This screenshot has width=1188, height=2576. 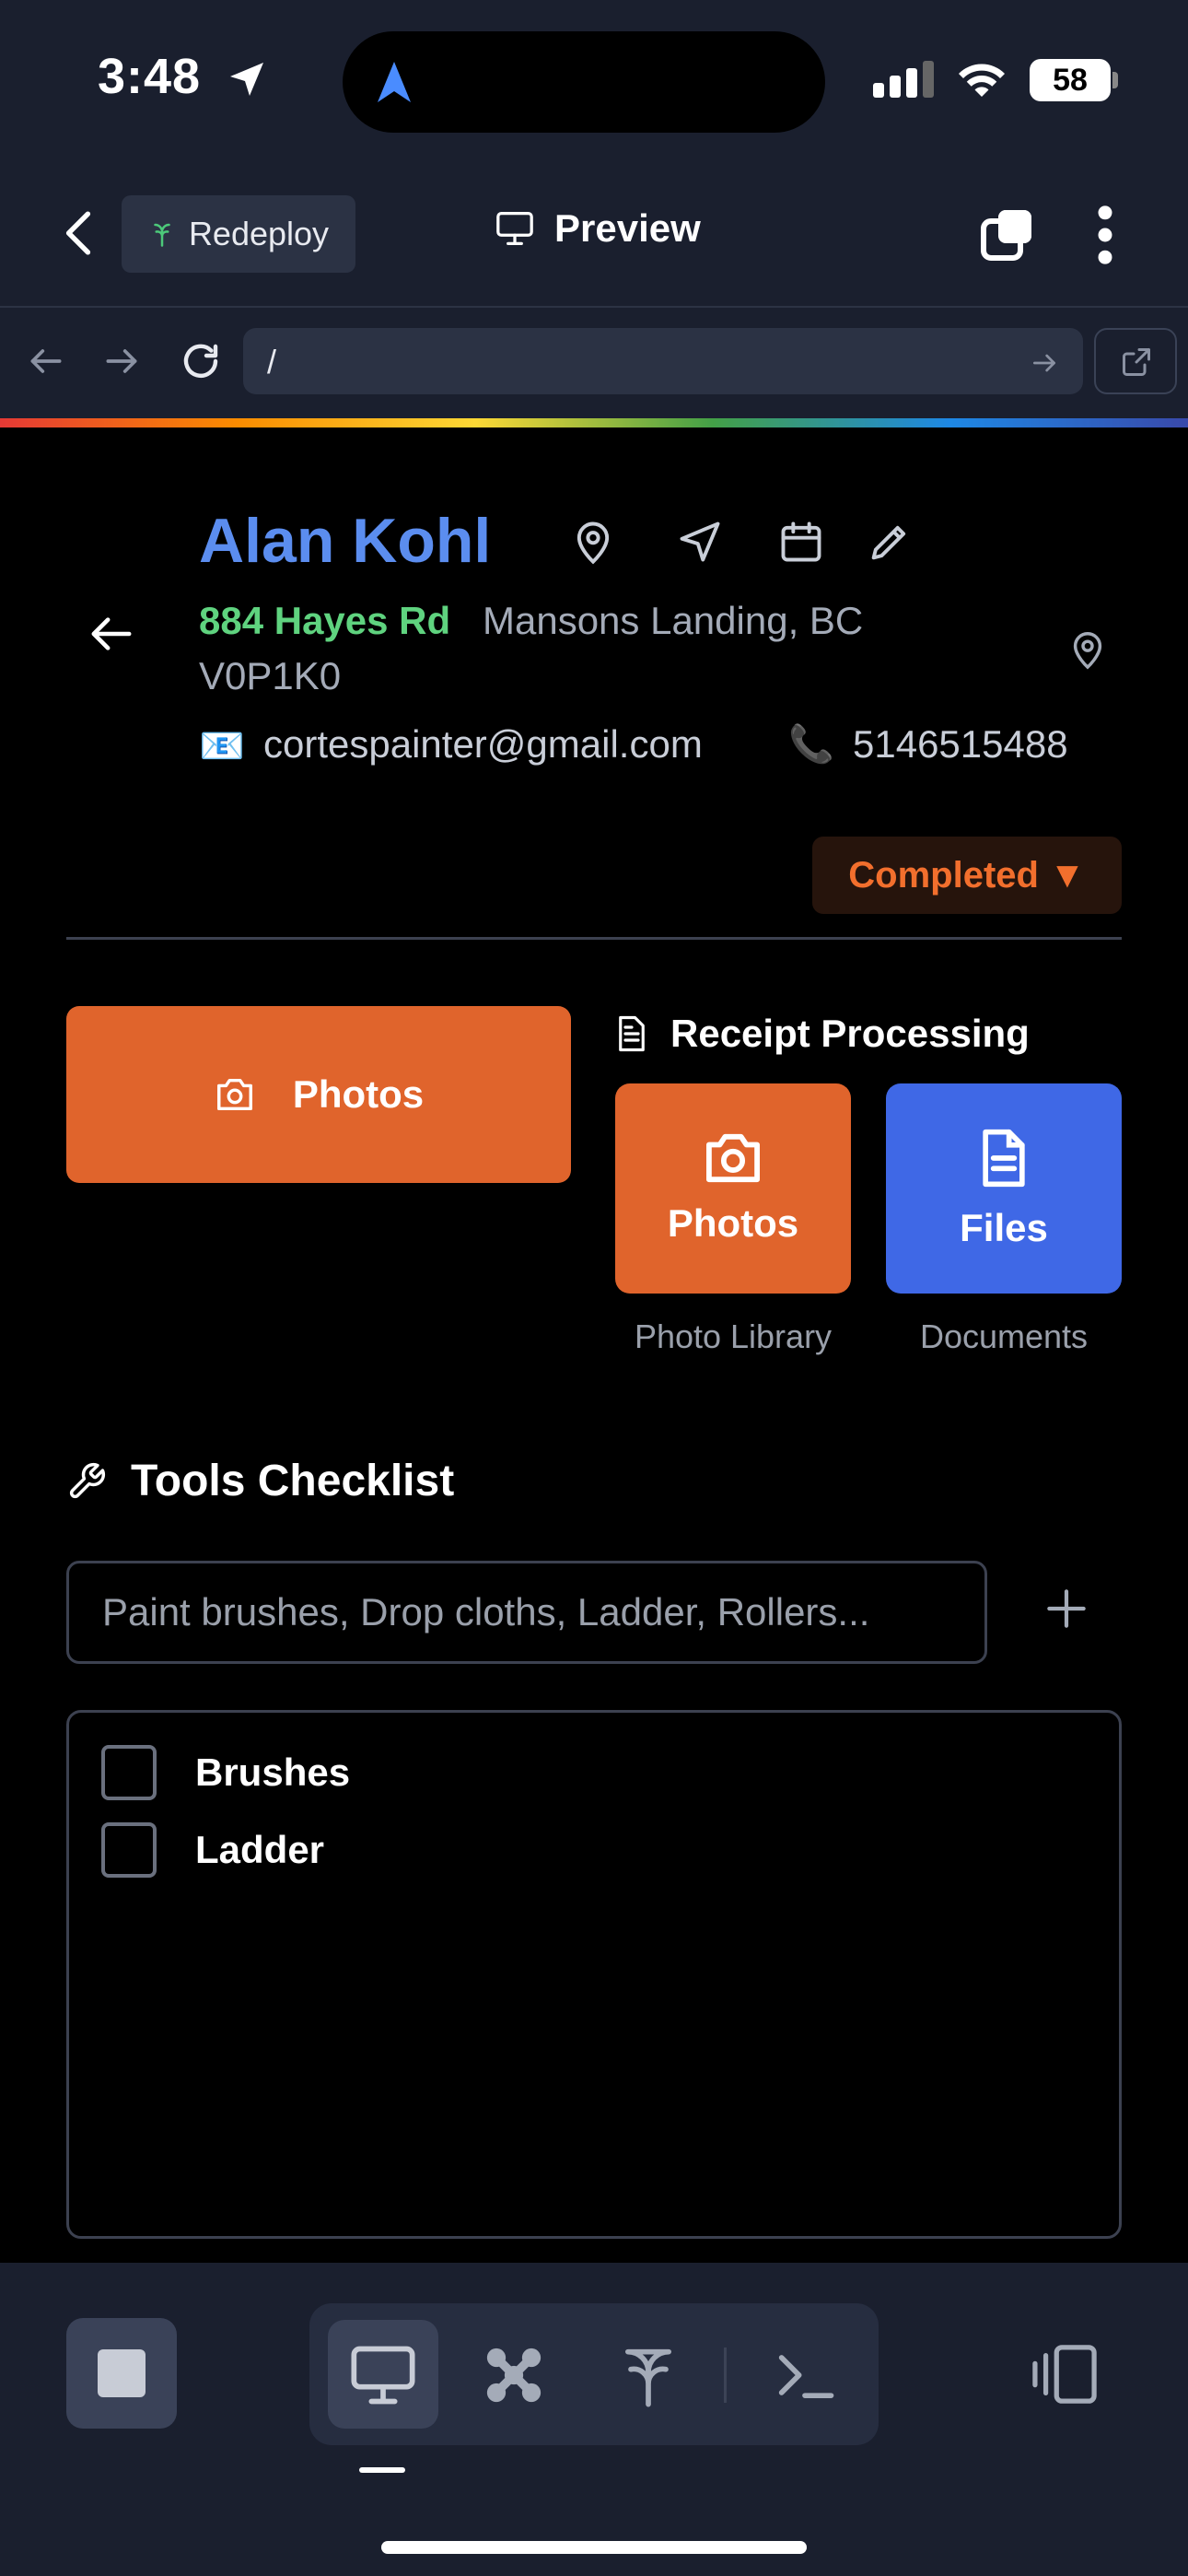 I want to click on add-tool-input, so click(x=526, y=1612).